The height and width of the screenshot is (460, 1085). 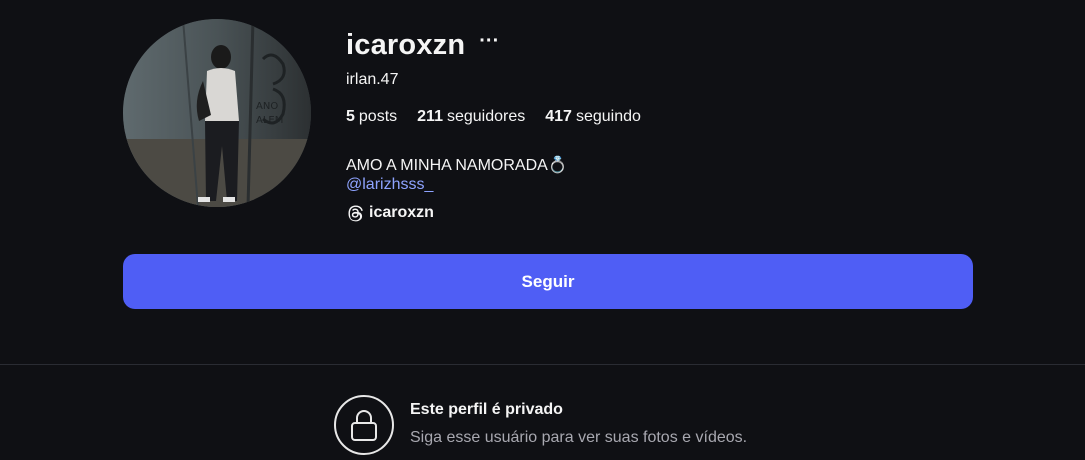 I want to click on following-count: 417, so click(x=558, y=116).